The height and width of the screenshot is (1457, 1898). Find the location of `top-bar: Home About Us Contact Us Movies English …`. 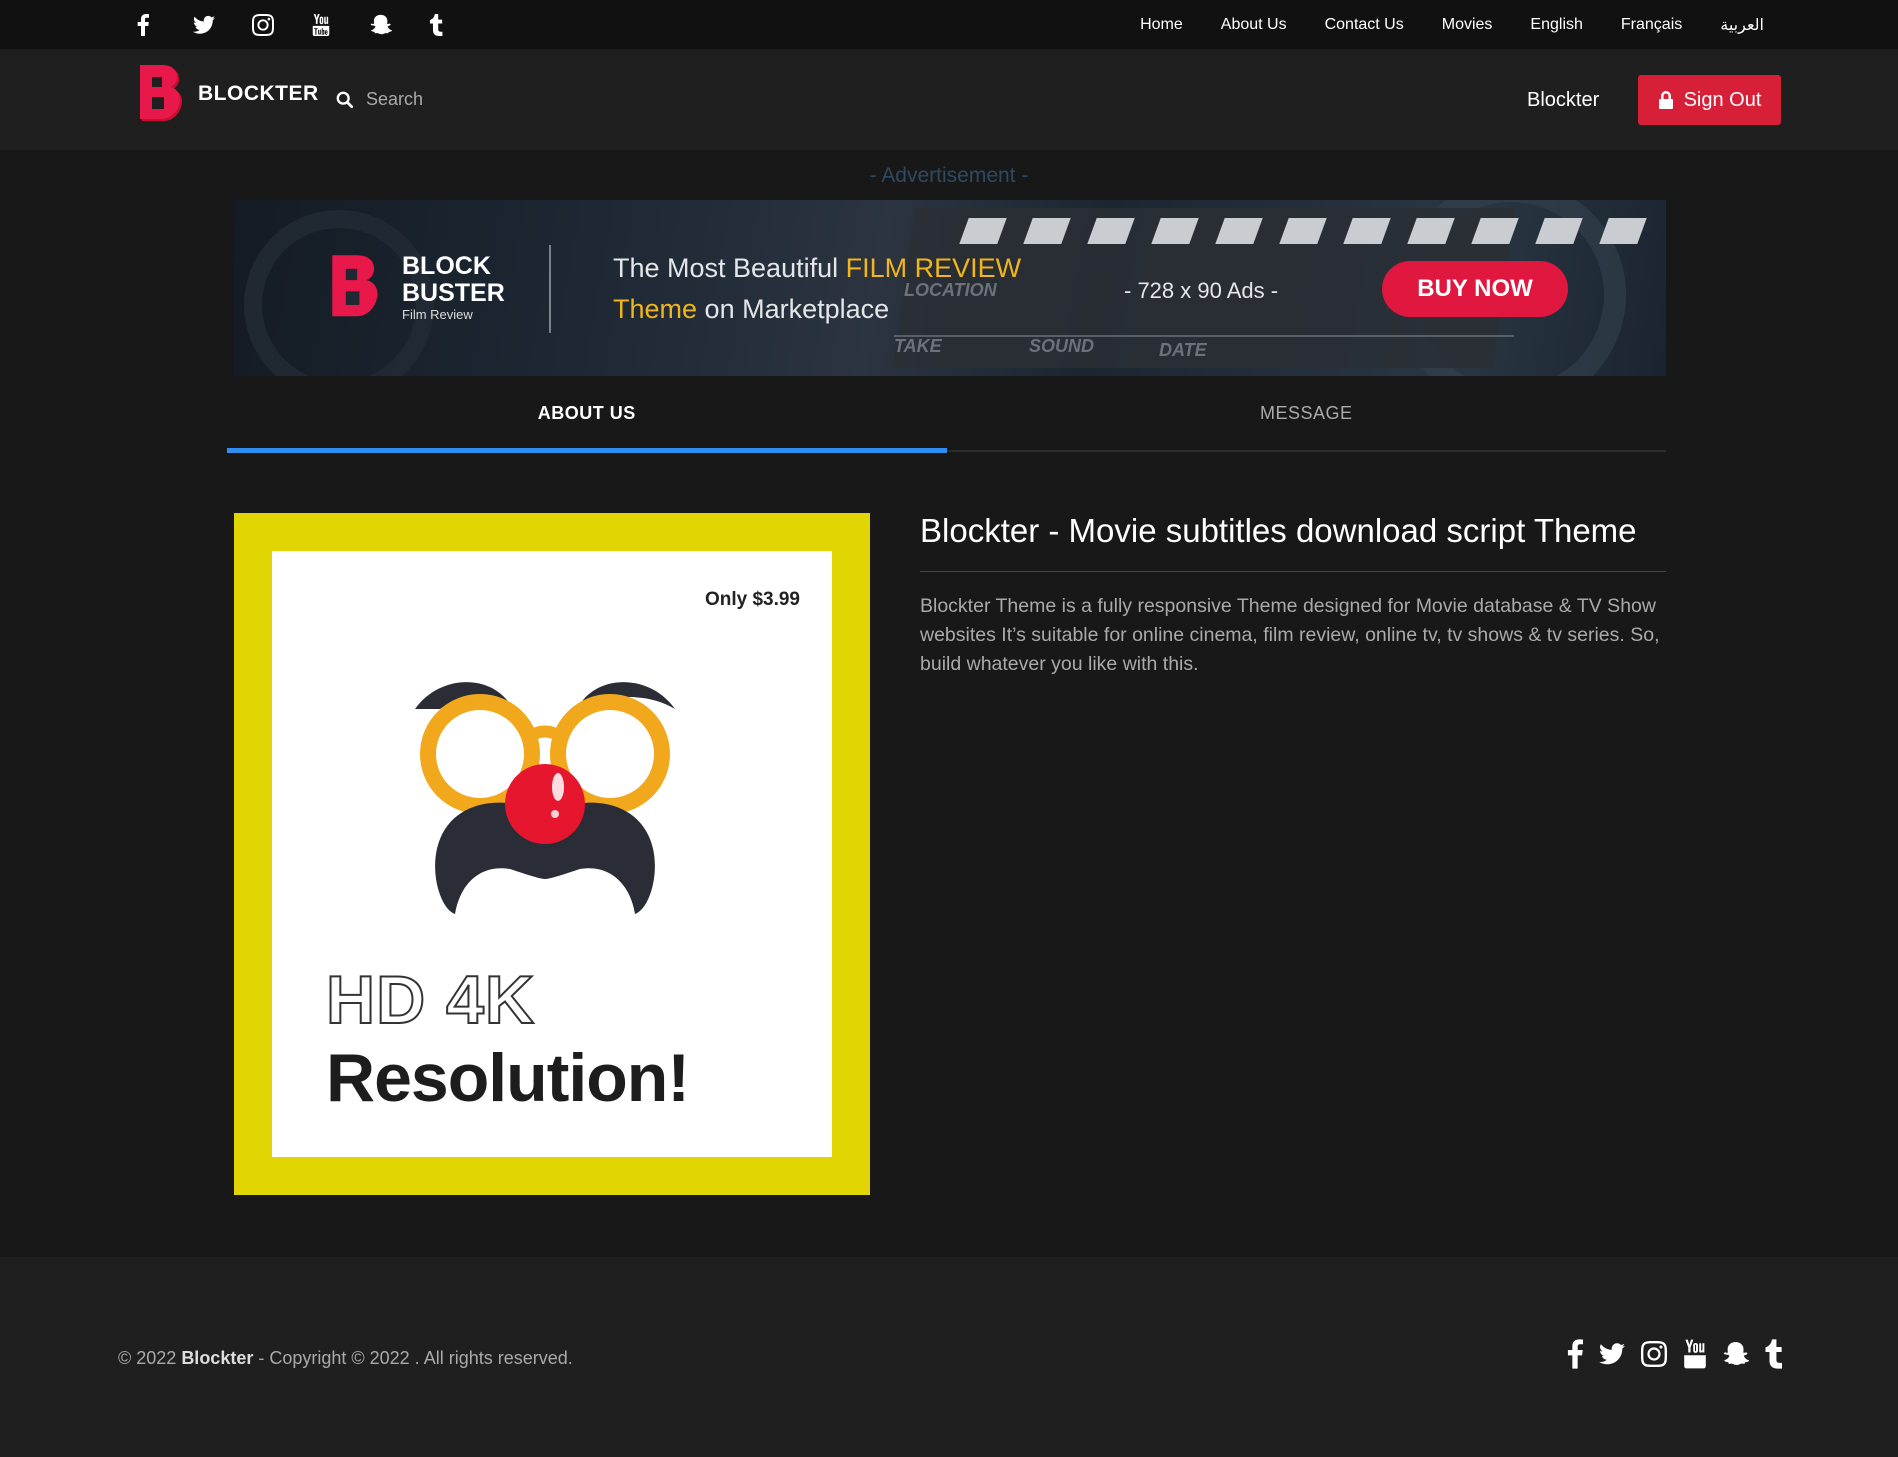

top-bar: Home About Us Contact Us Movies English … is located at coordinates (949, 25).